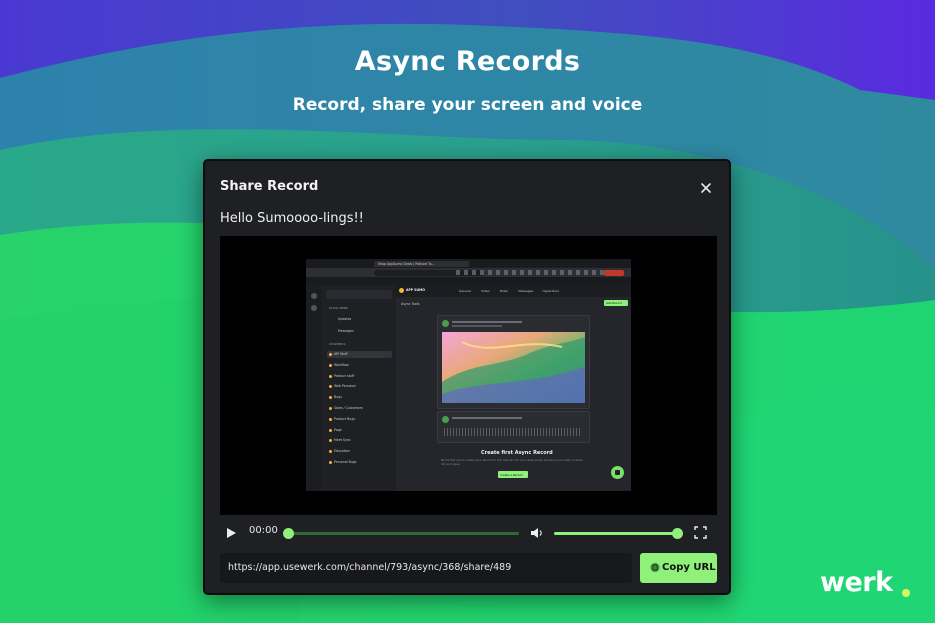 Image resolution: width=935 pixels, height=623 pixels. Describe the element at coordinates (517, 453) in the screenshot. I see `empty-state-title: Create first Async Record` at that location.